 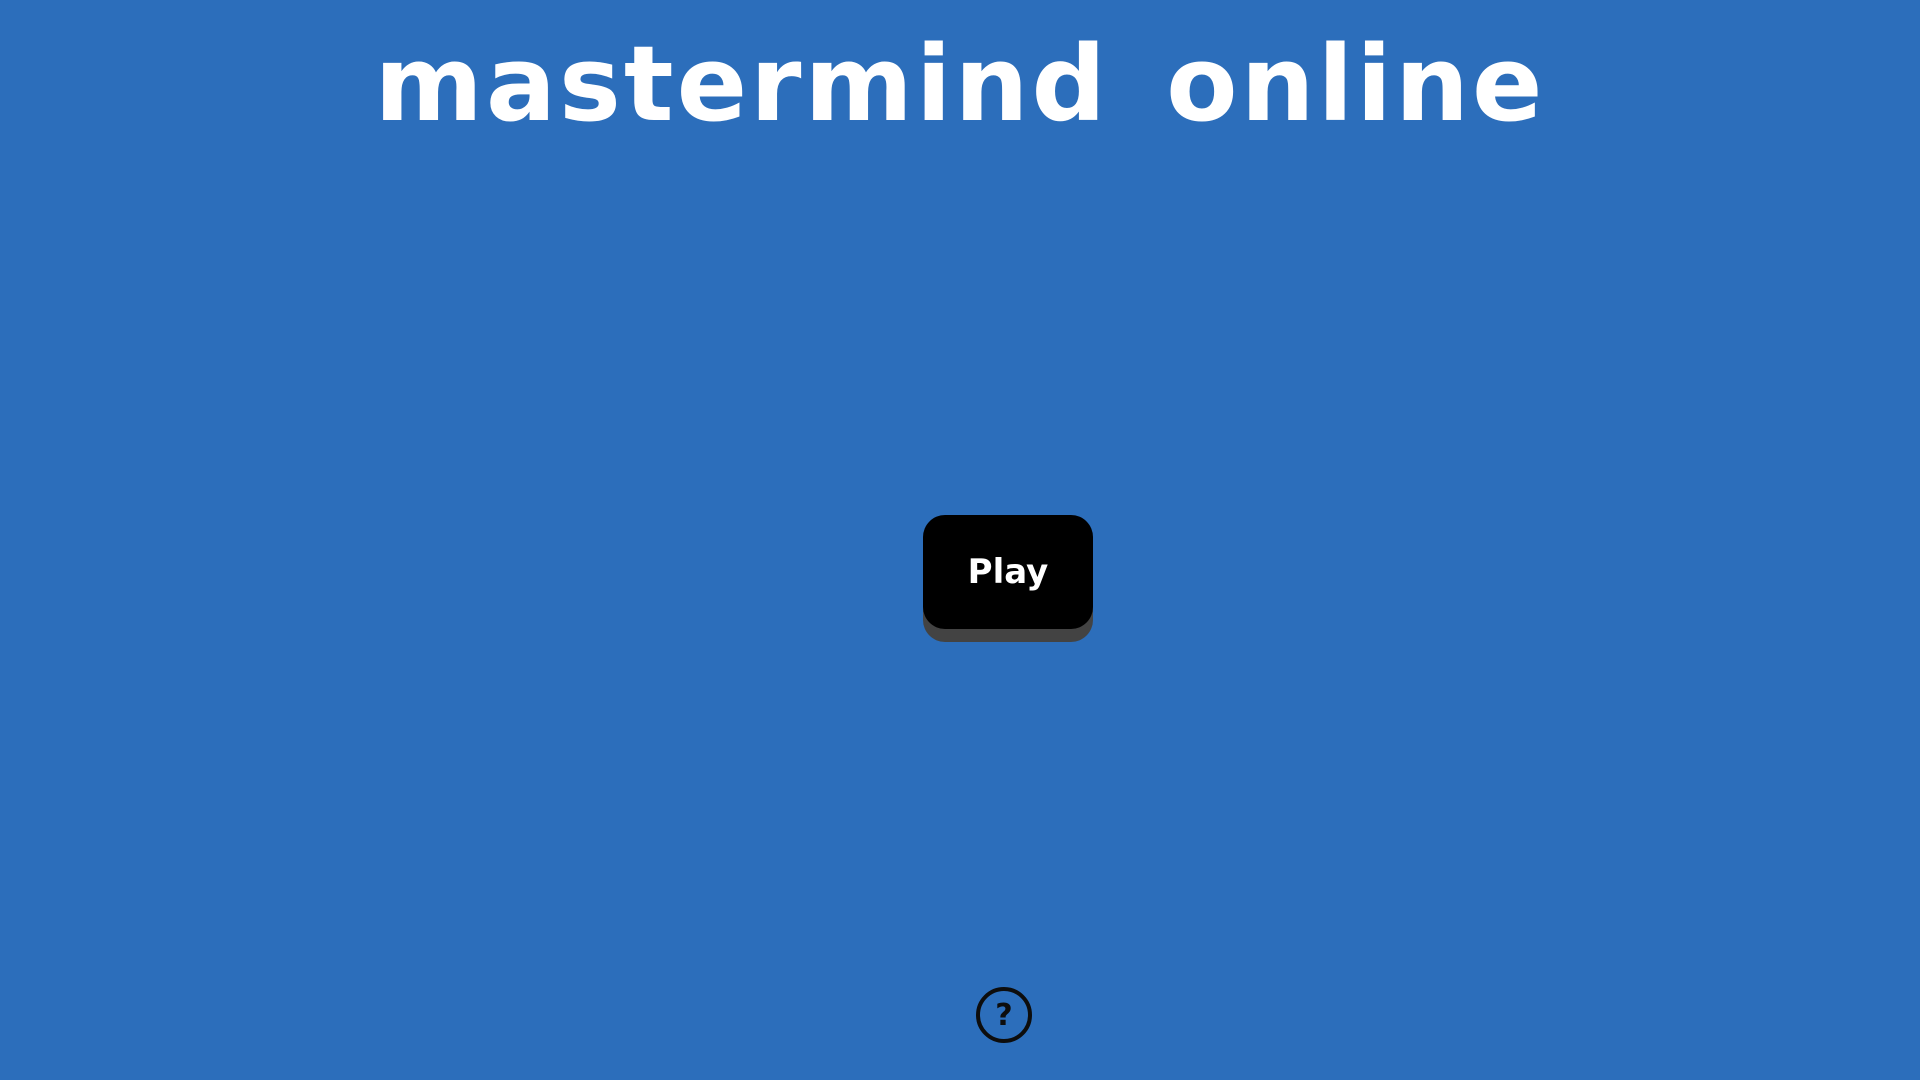 I want to click on question-circle-icon: ?, so click(x=1004, y=1015).